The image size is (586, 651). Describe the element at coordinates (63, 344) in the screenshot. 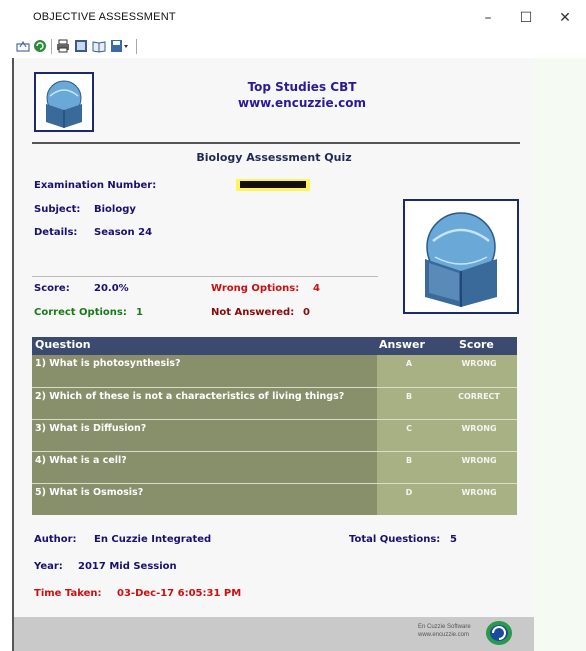

I see `question-header: Question` at that location.